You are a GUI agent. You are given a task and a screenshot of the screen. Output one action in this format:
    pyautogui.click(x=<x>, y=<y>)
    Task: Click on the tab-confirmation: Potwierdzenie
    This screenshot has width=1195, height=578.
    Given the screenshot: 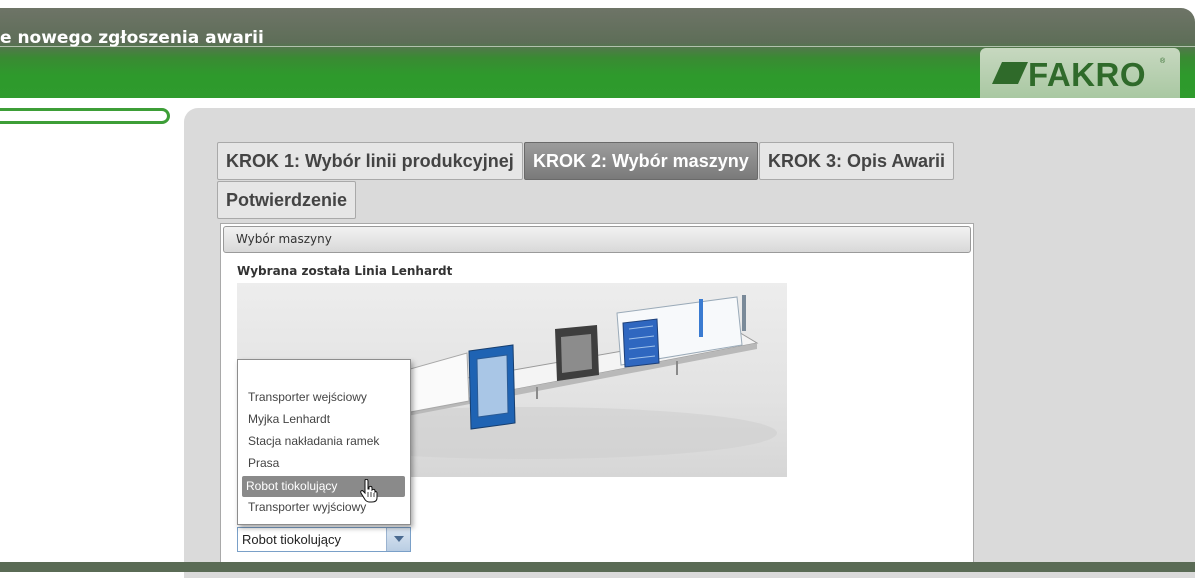 What is the action you would take?
    pyautogui.click(x=287, y=200)
    